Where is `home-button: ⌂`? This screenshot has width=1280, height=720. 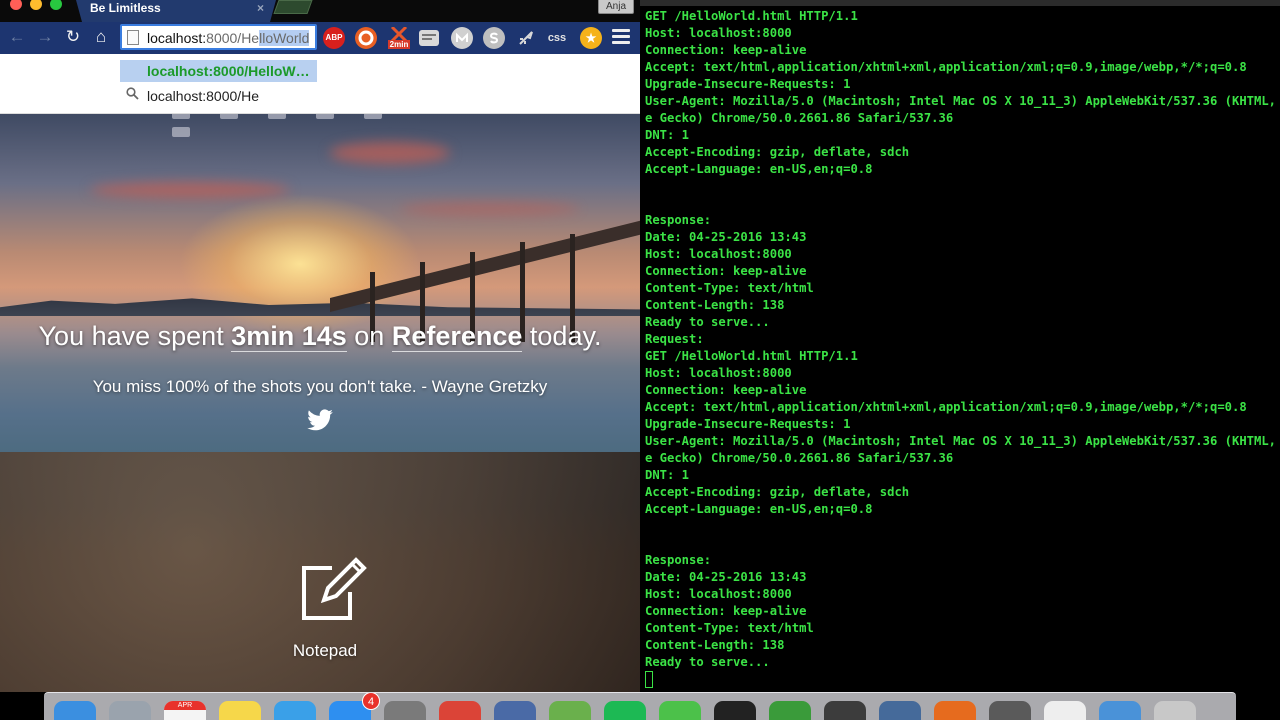
home-button: ⌂ is located at coordinates (101, 37).